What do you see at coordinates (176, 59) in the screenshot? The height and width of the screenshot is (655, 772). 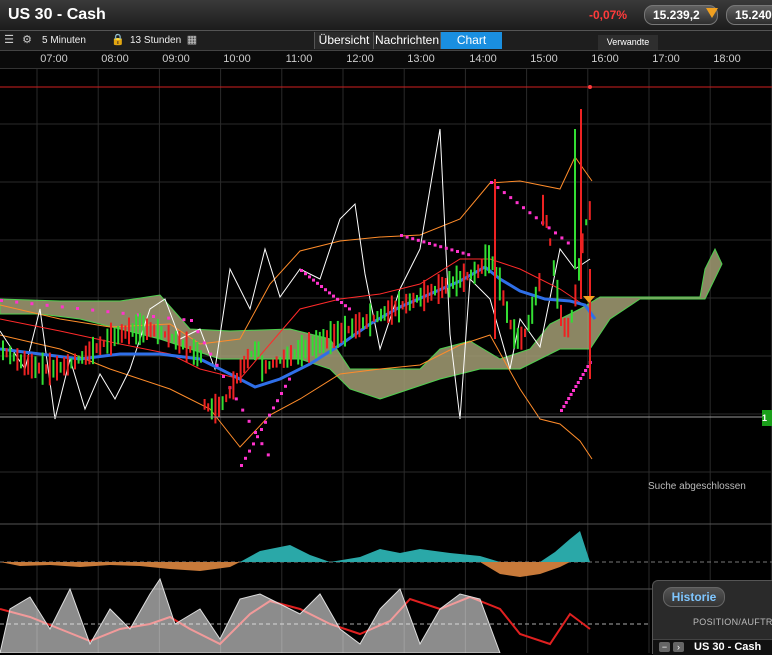 I see `time-tick: 09:00` at bounding box center [176, 59].